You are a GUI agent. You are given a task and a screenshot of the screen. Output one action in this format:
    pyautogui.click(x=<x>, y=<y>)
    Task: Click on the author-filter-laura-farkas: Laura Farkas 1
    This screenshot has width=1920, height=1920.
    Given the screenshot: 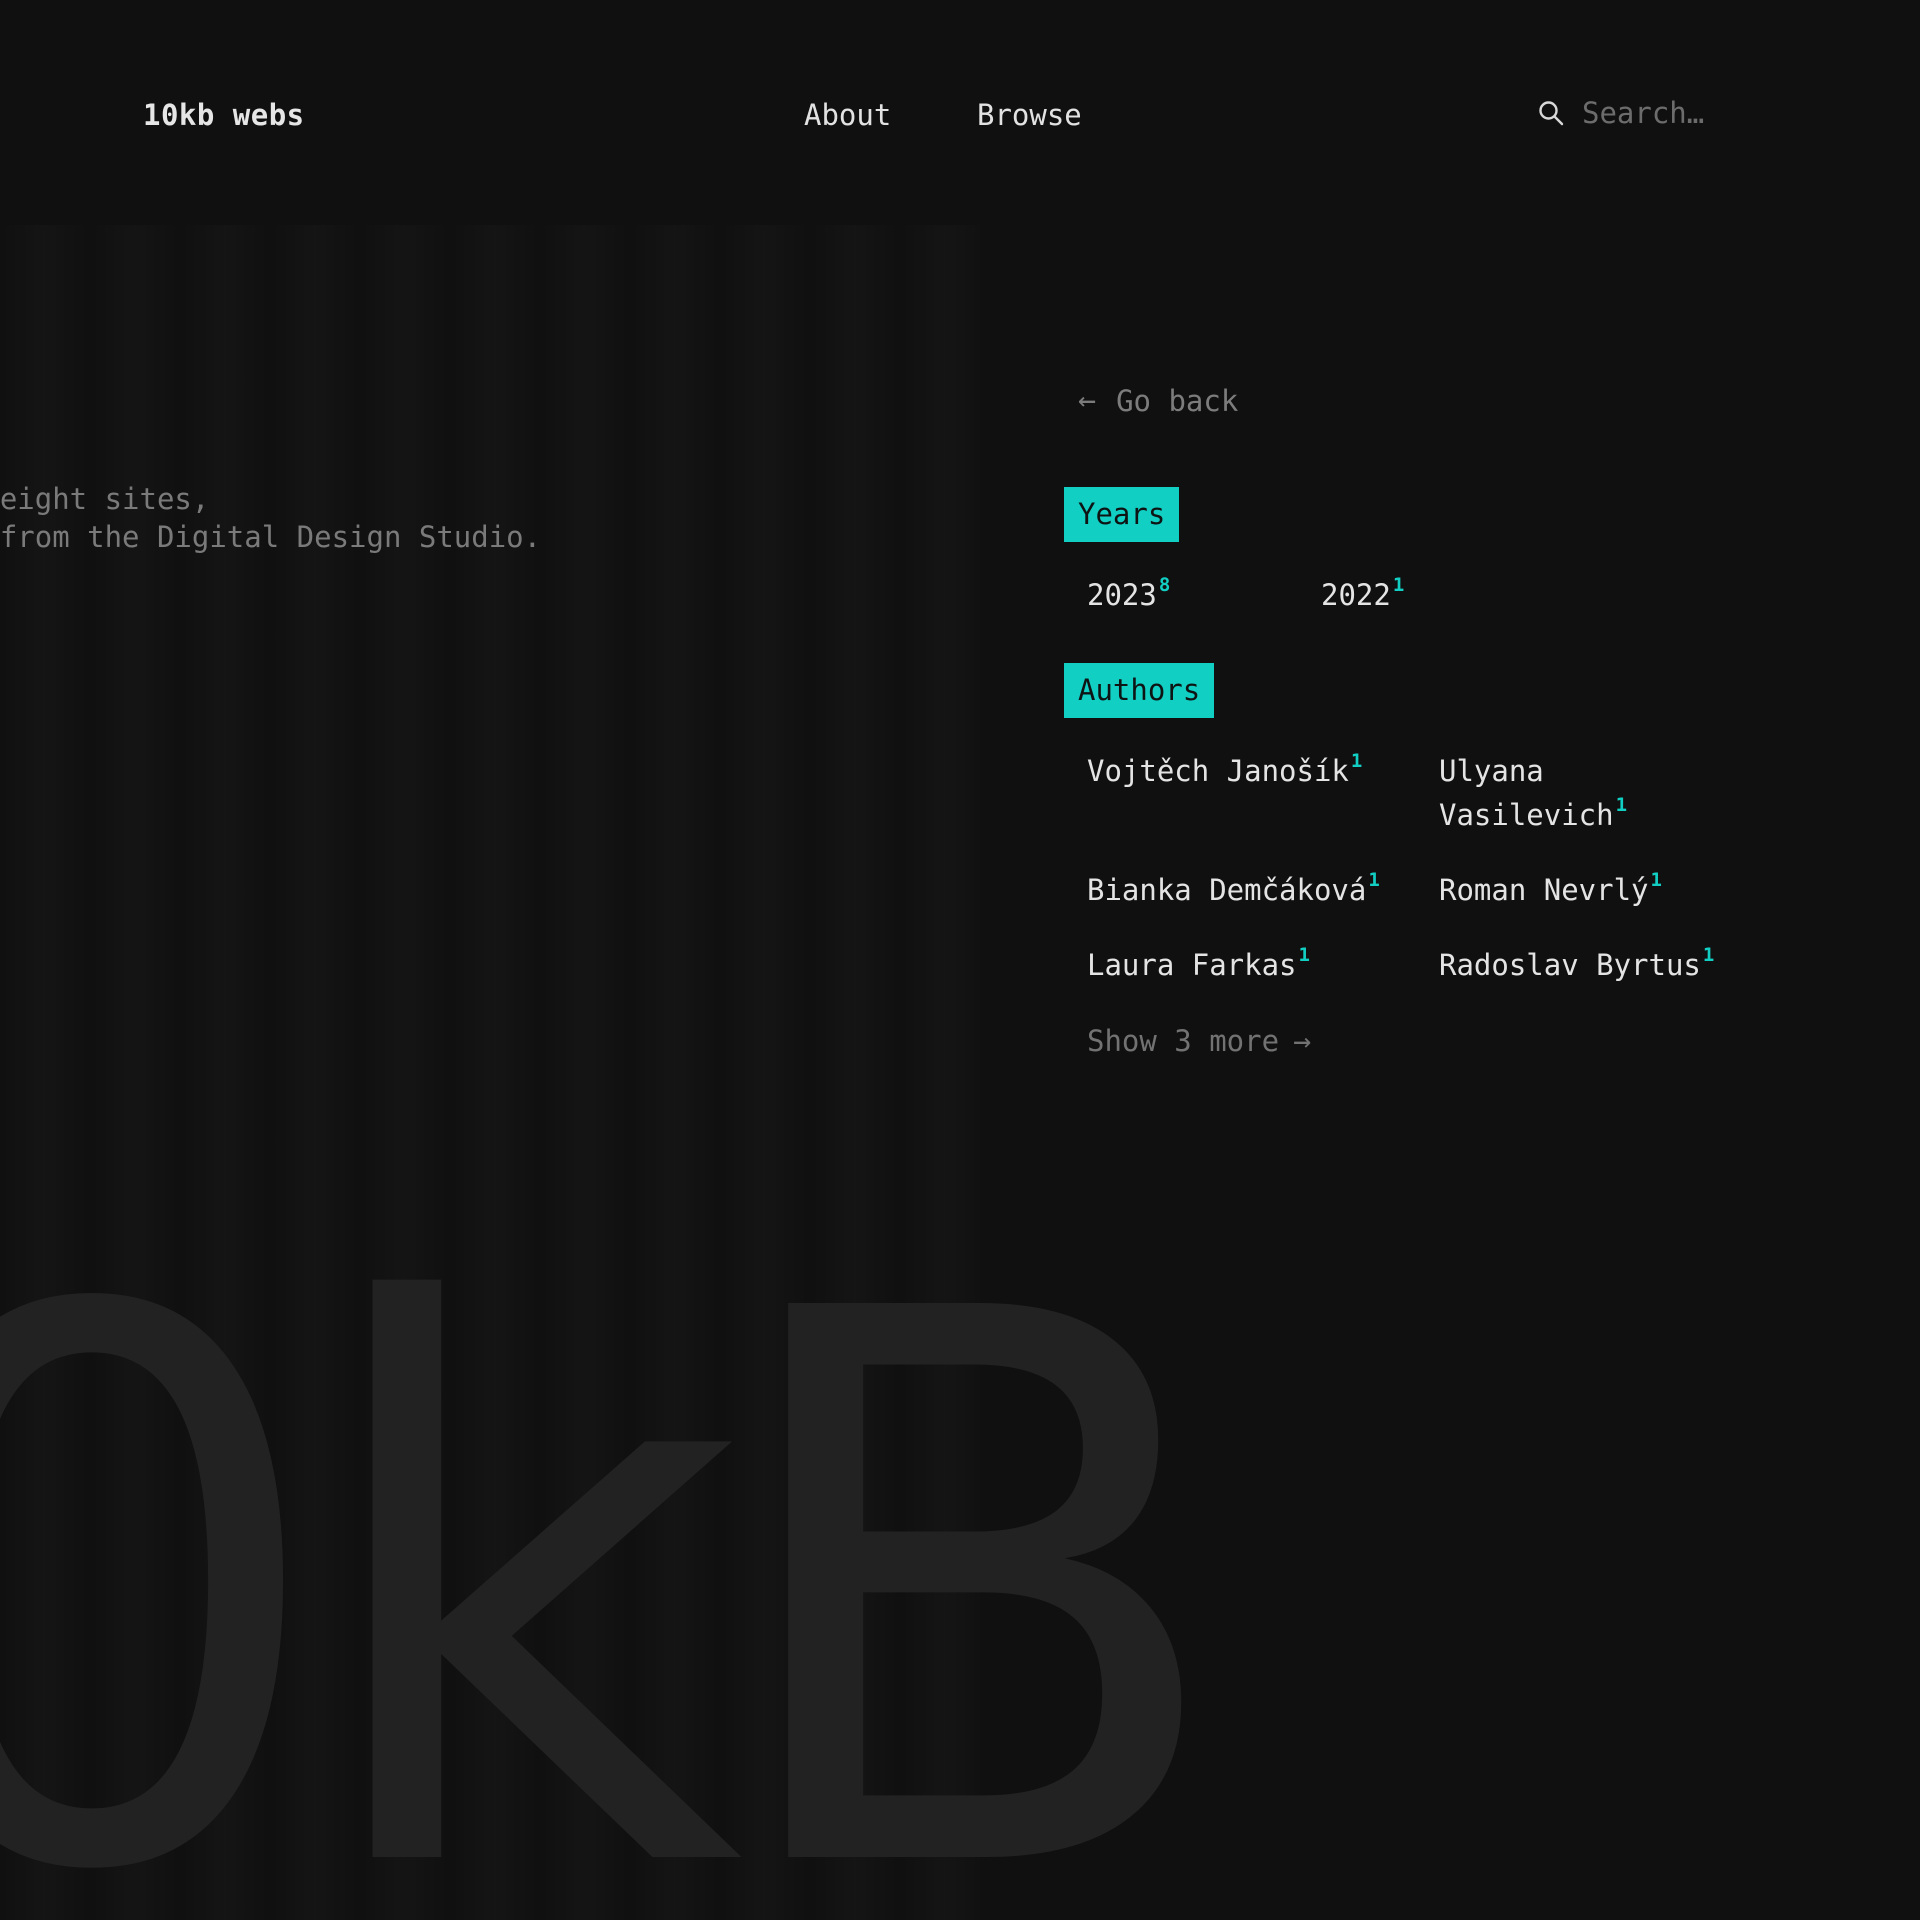 What is the action you would take?
    pyautogui.click(x=1198, y=965)
    